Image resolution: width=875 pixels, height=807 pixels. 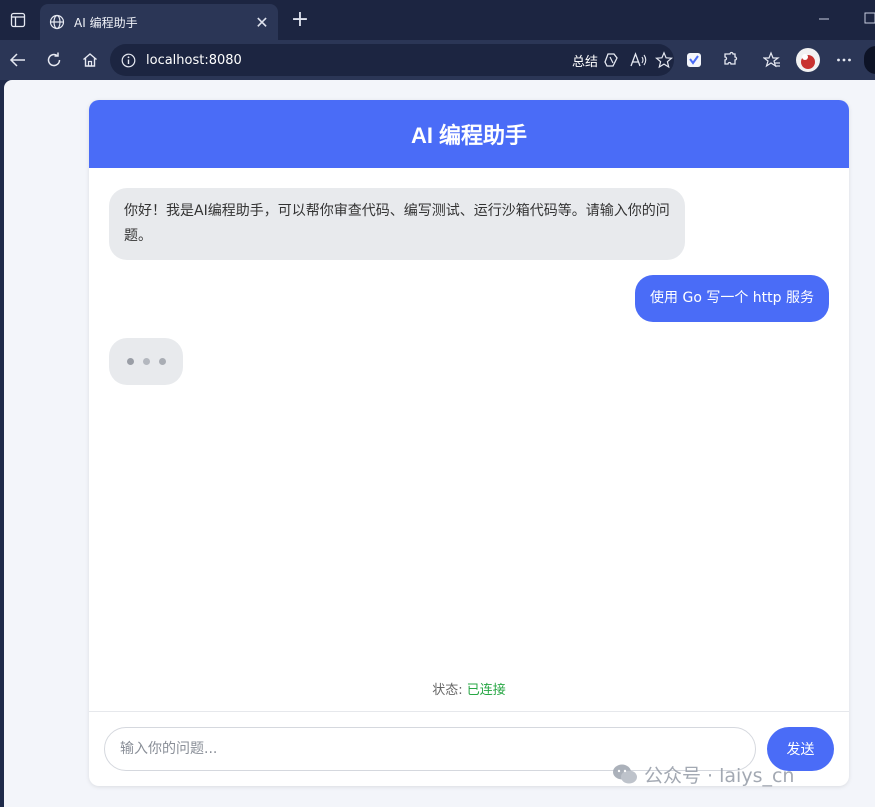 I want to click on url-text: localhost:8080, so click(x=359, y=60).